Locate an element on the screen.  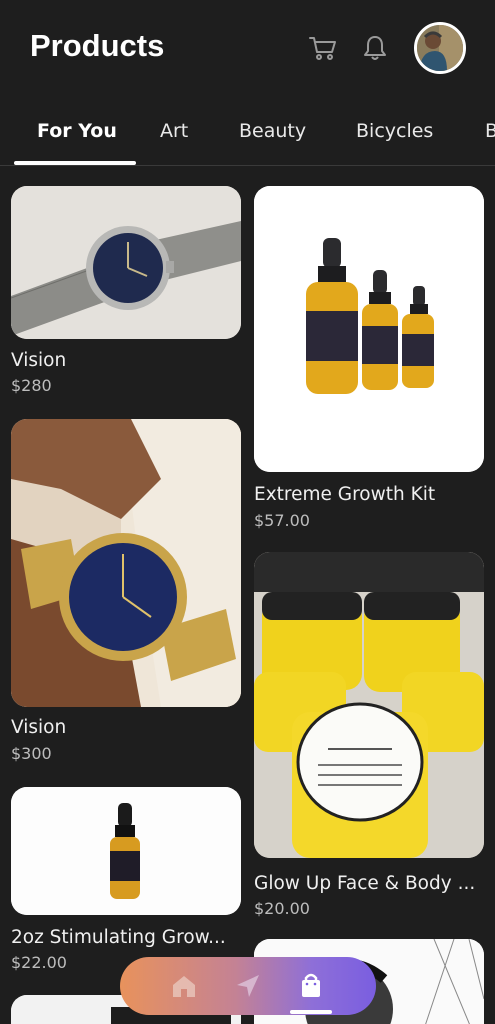
app-header: Products is located at coordinates (247, 50).